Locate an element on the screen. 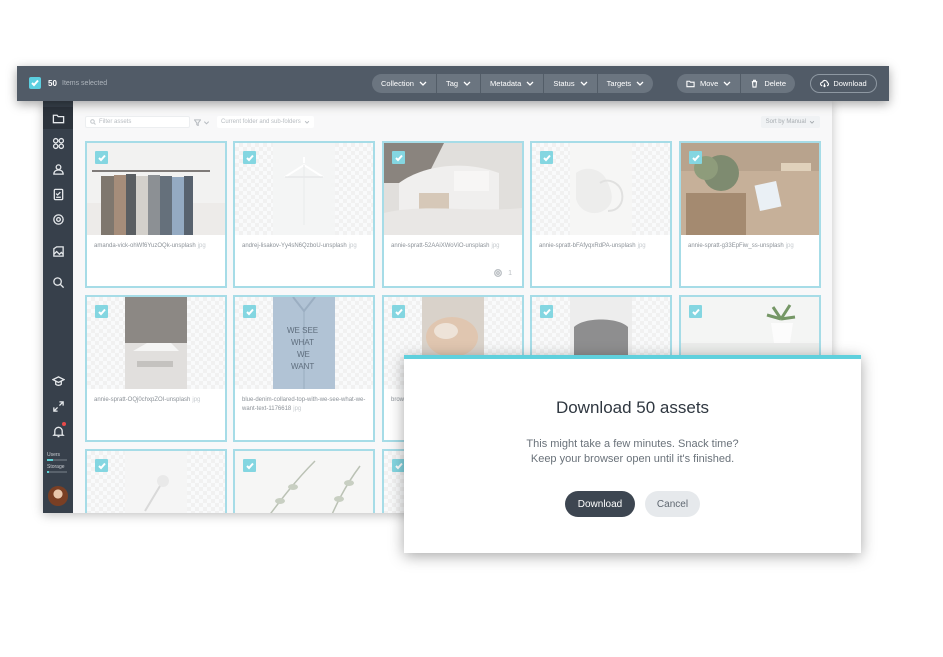  avatar is located at coordinates (58, 496).